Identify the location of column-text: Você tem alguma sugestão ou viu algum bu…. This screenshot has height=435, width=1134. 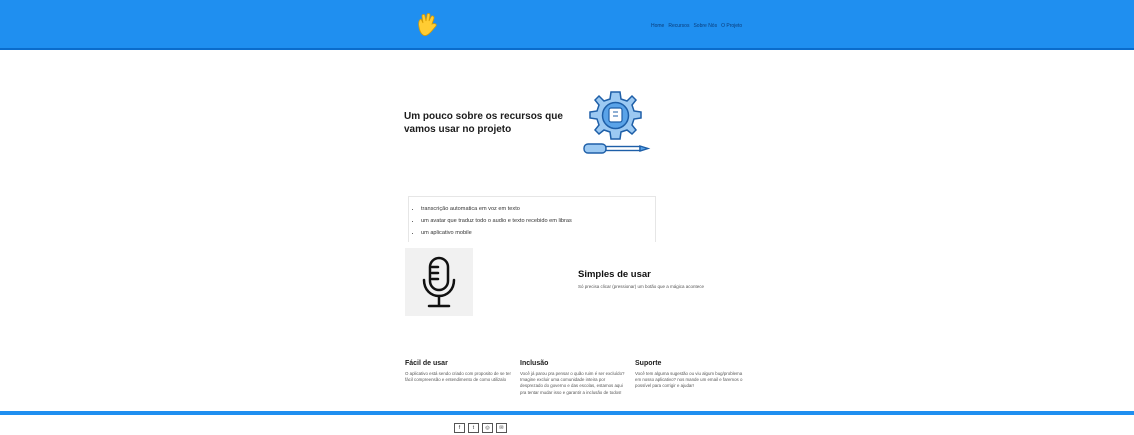
(689, 380).